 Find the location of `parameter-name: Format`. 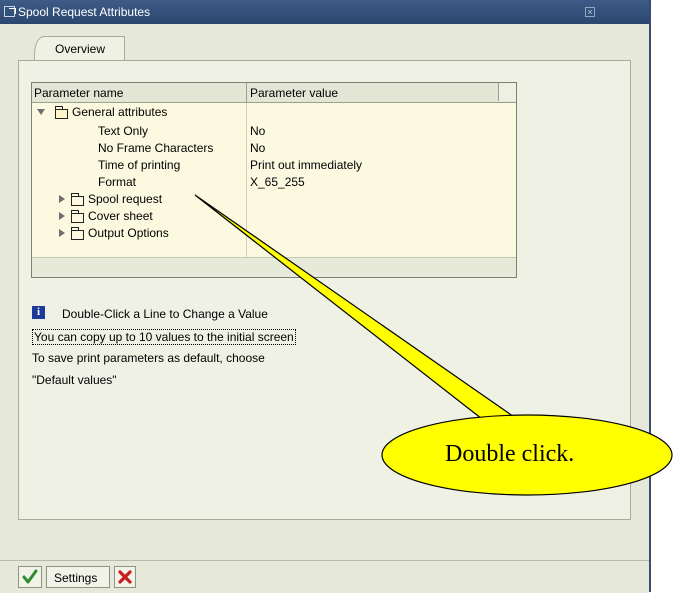

parameter-name: Format is located at coordinates (117, 182).